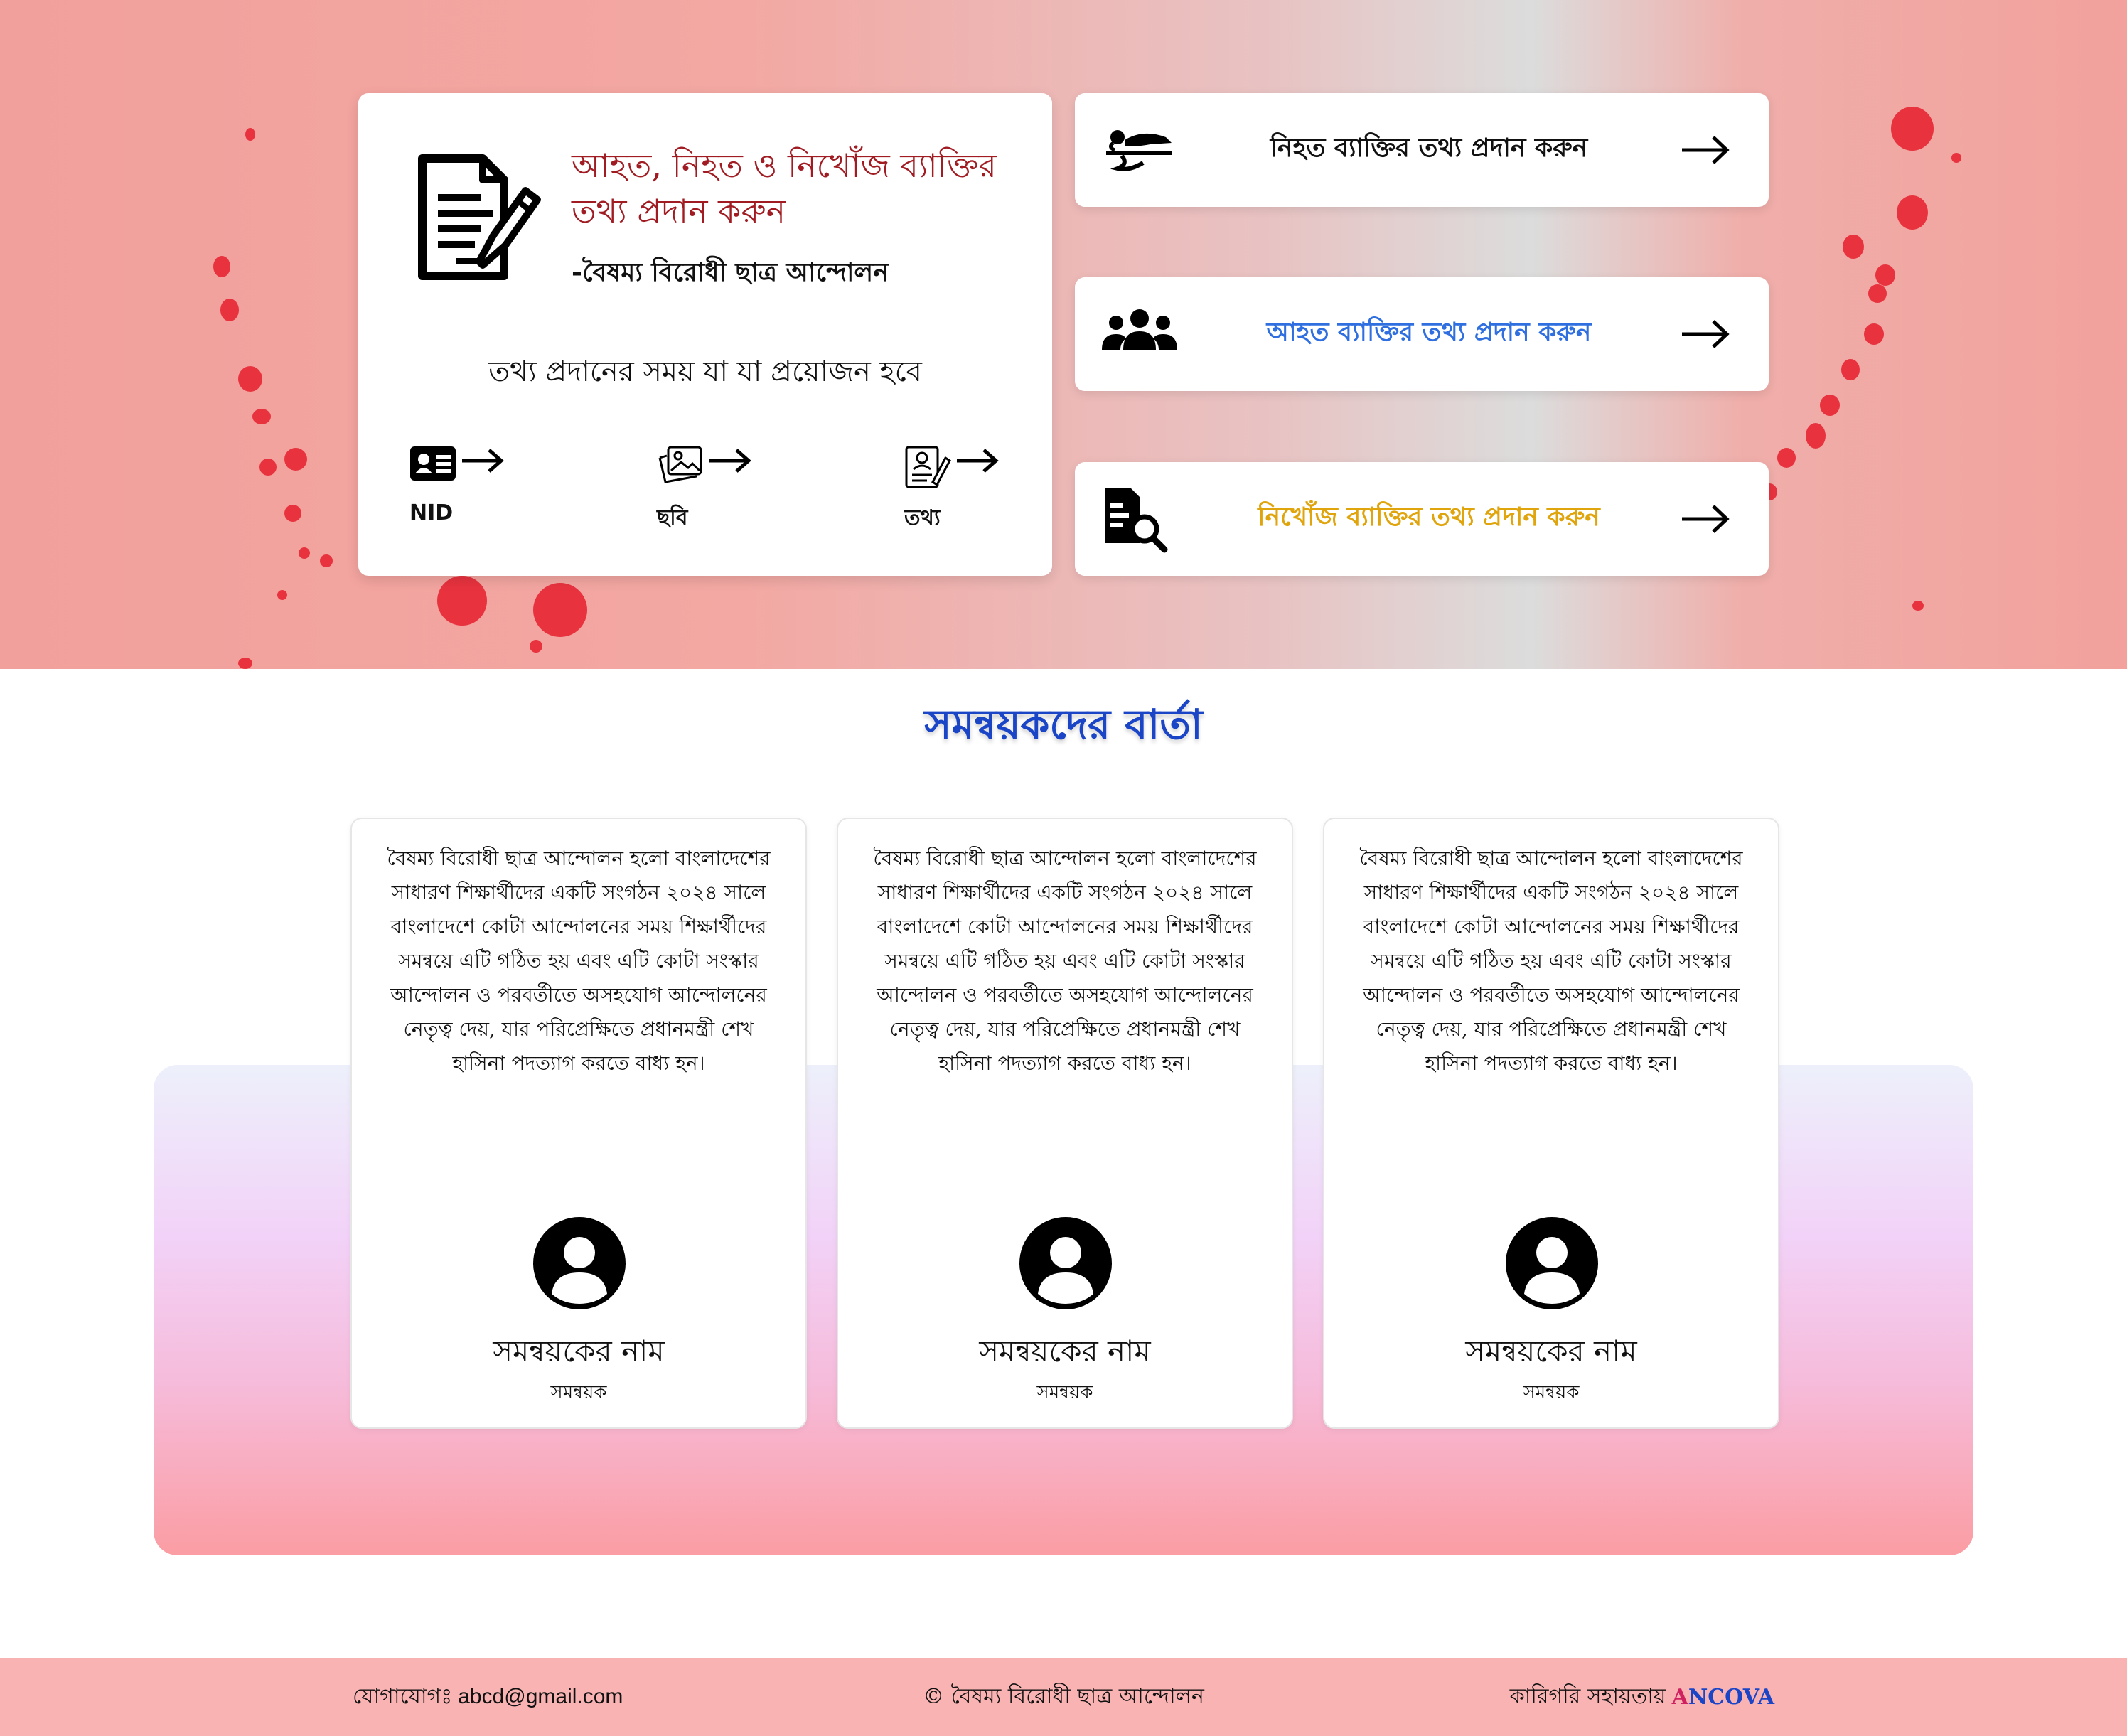 The height and width of the screenshot is (1736, 2127). What do you see at coordinates (1731, 1697) in the screenshot?
I see `brand-rest: NCOVA` at bounding box center [1731, 1697].